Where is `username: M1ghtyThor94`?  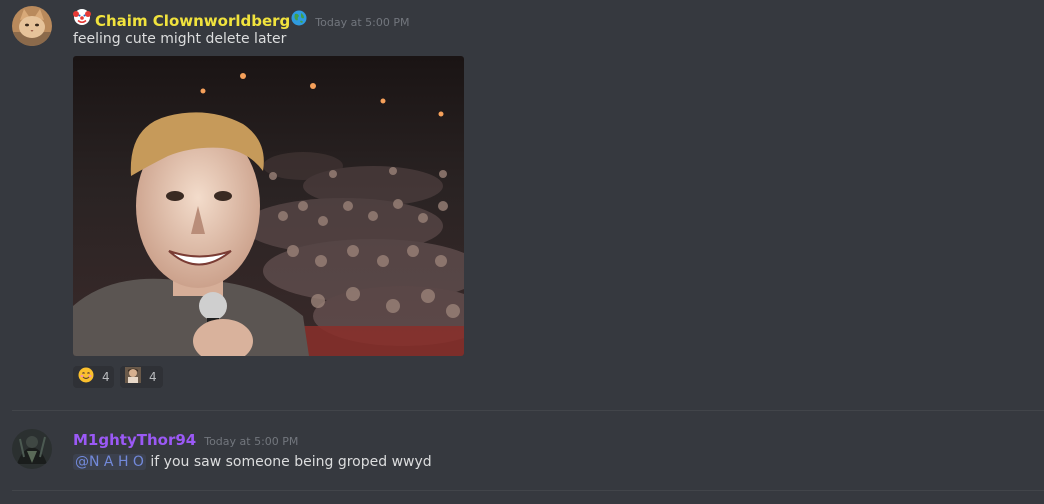 username: M1ghtyThor94 is located at coordinates (134, 440).